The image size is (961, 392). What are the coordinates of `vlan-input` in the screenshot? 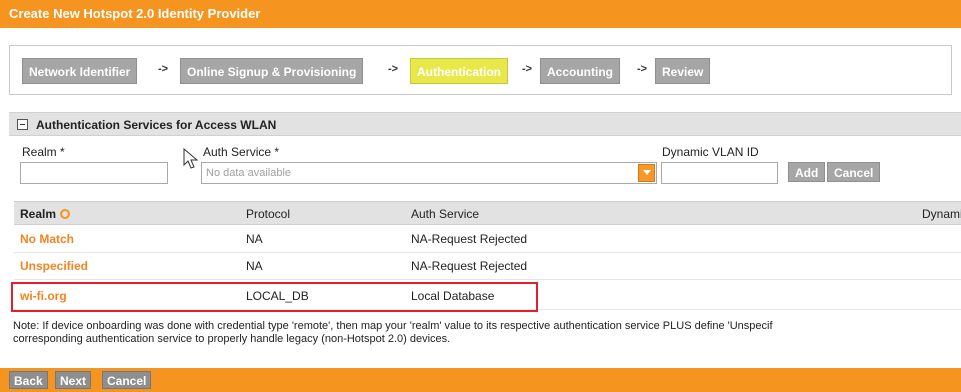 It's located at (719, 173).